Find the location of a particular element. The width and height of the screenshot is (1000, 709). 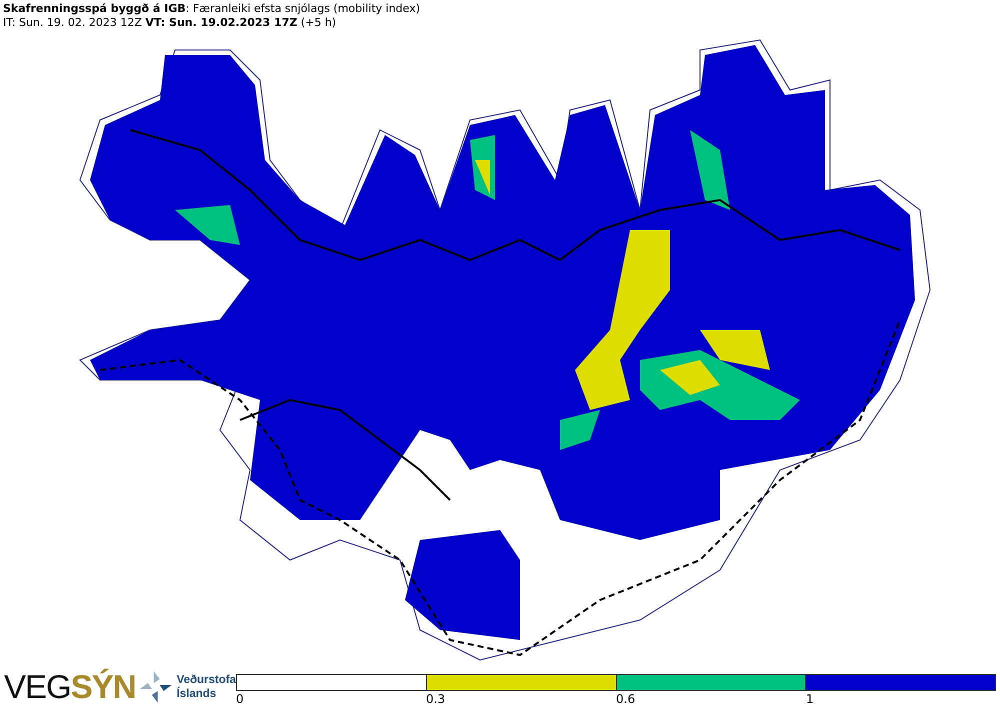

vedurstofa-logo-text: Veðurstofa Íslands is located at coordinates (206, 687).